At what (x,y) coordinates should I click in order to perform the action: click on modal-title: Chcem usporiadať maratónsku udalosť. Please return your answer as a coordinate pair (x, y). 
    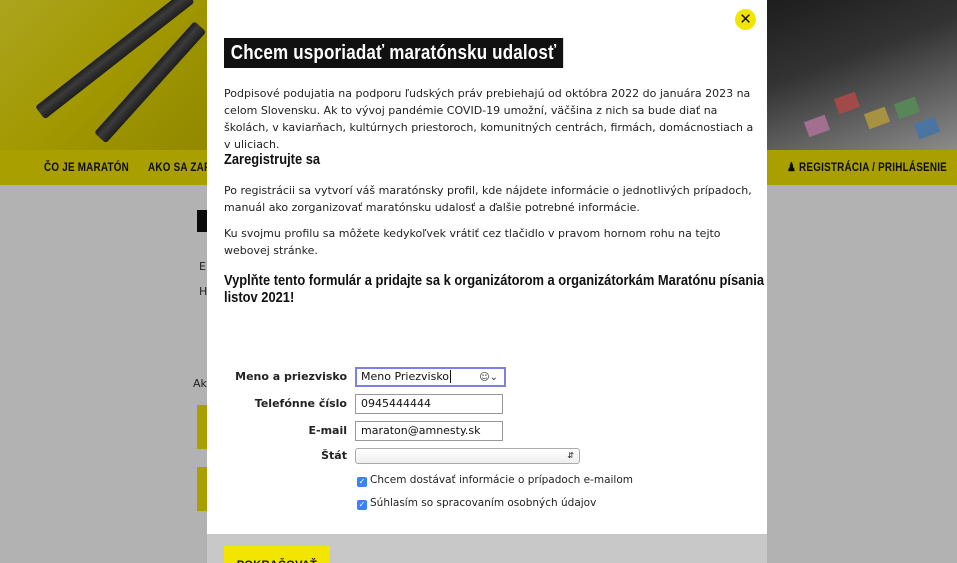
    Looking at the image, I should click on (394, 53).